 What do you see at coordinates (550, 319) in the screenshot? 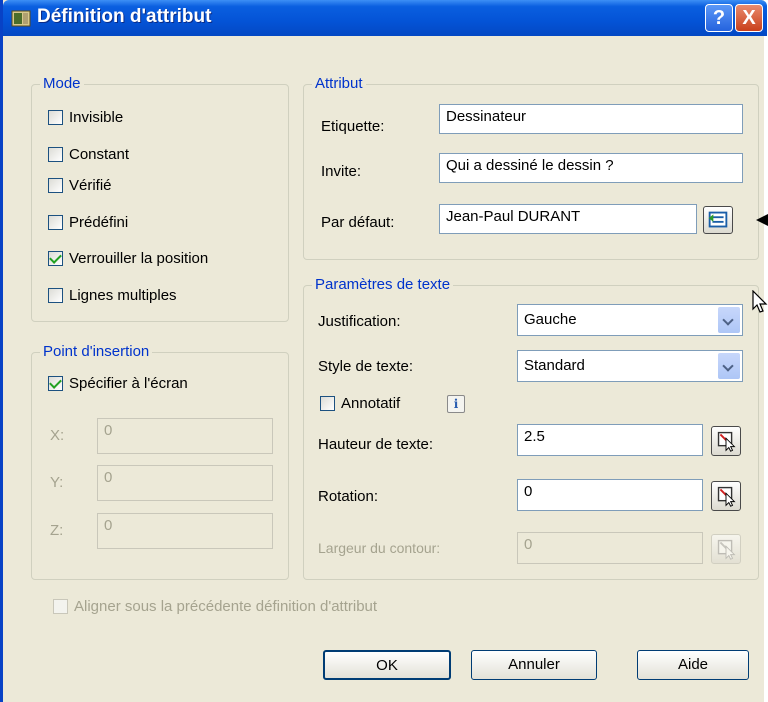
I see `justification-value: Gauche` at bounding box center [550, 319].